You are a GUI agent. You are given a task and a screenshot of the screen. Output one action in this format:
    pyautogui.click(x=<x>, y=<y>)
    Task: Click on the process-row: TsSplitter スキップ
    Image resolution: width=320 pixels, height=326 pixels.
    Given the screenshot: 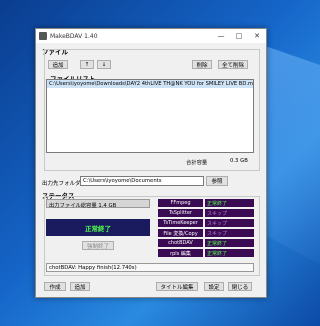 What is the action you would take?
    pyautogui.click(x=206, y=213)
    